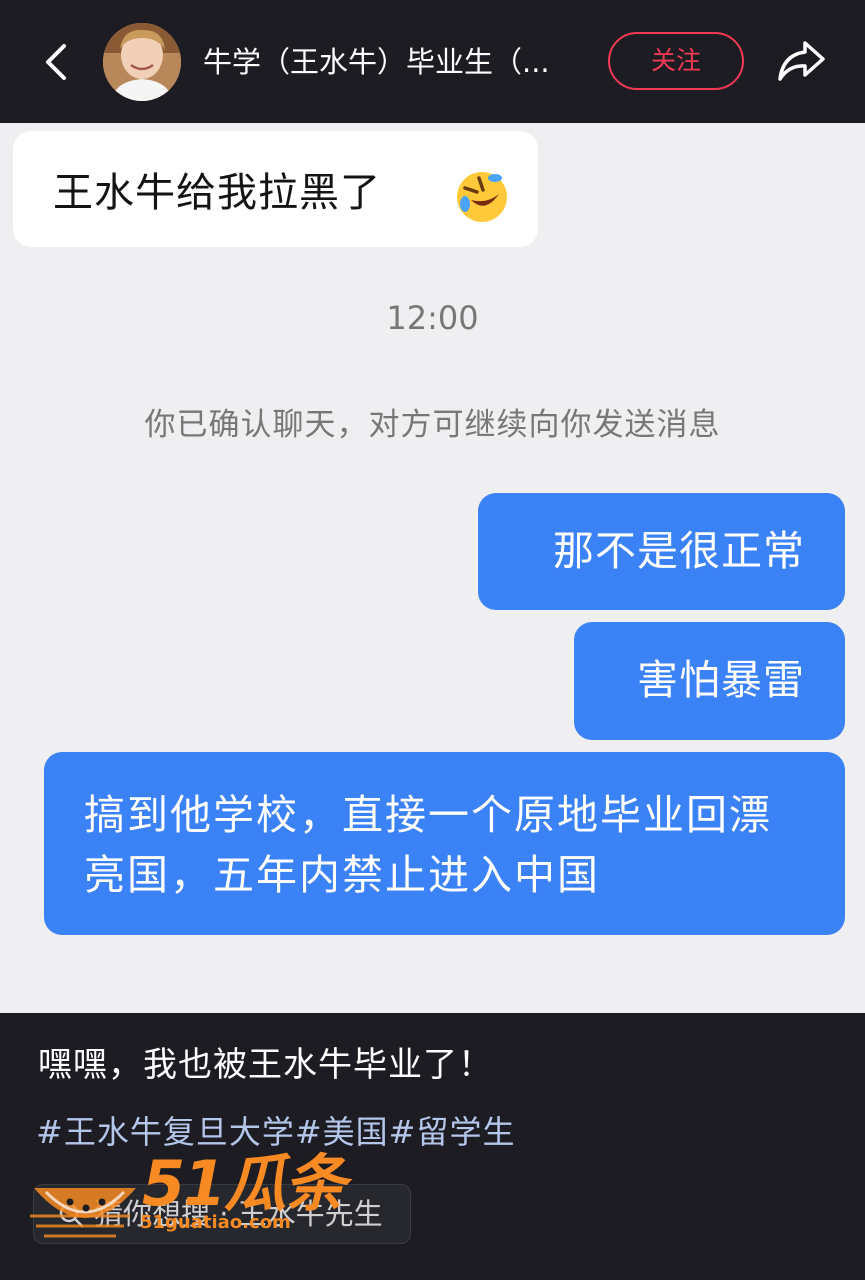 Image resolution: width=865 pixels, height=1280 pixels. What do you see at coordinates (432, 318) in the screenshot?
I see `message-timestamp: 12:00` at bounding box center [432, 318].